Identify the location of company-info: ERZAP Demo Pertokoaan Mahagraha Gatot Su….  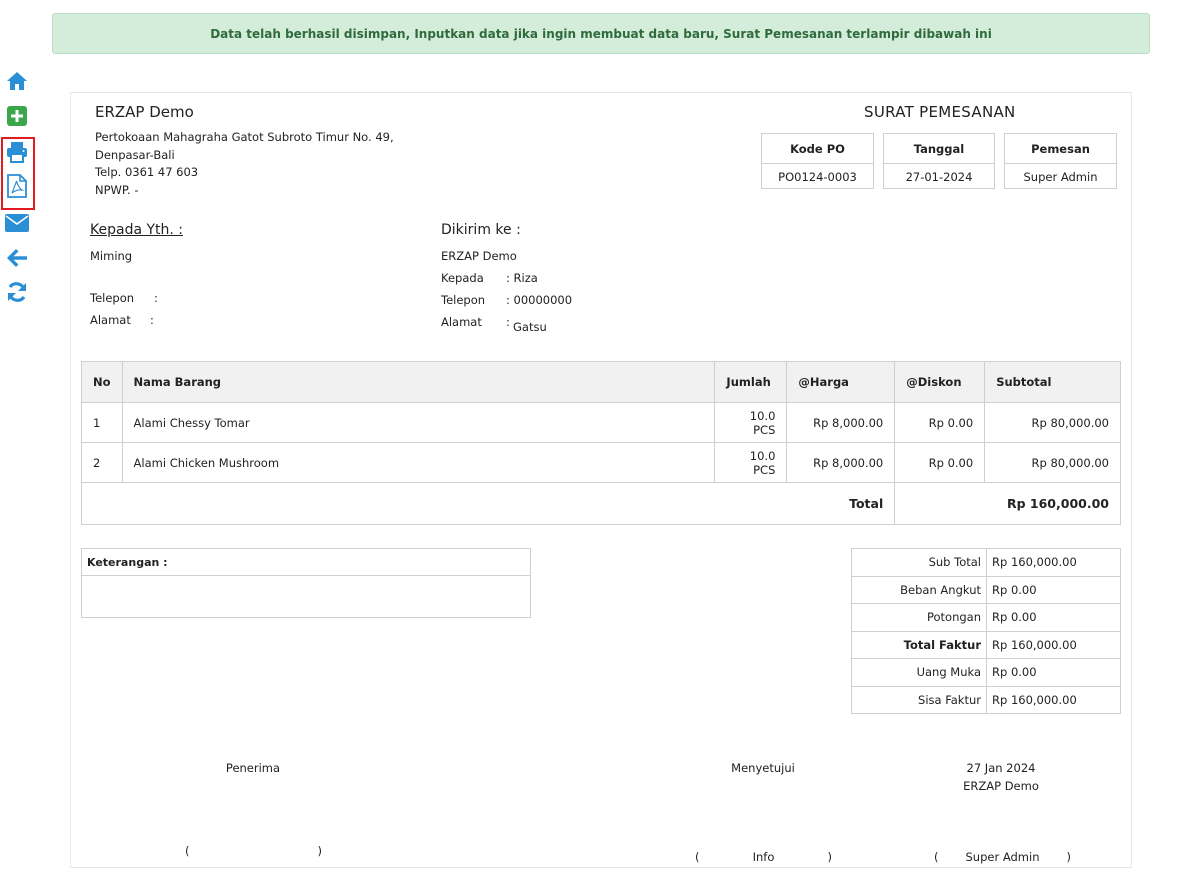
(244, 151).